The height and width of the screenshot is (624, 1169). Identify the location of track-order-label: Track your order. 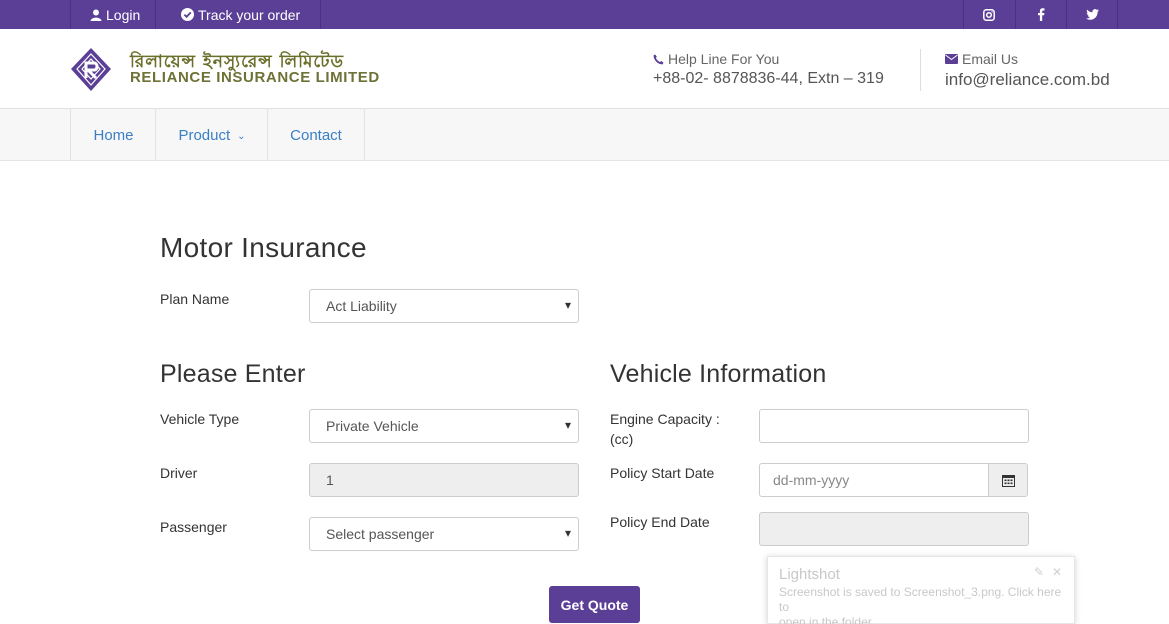
(249, 14).